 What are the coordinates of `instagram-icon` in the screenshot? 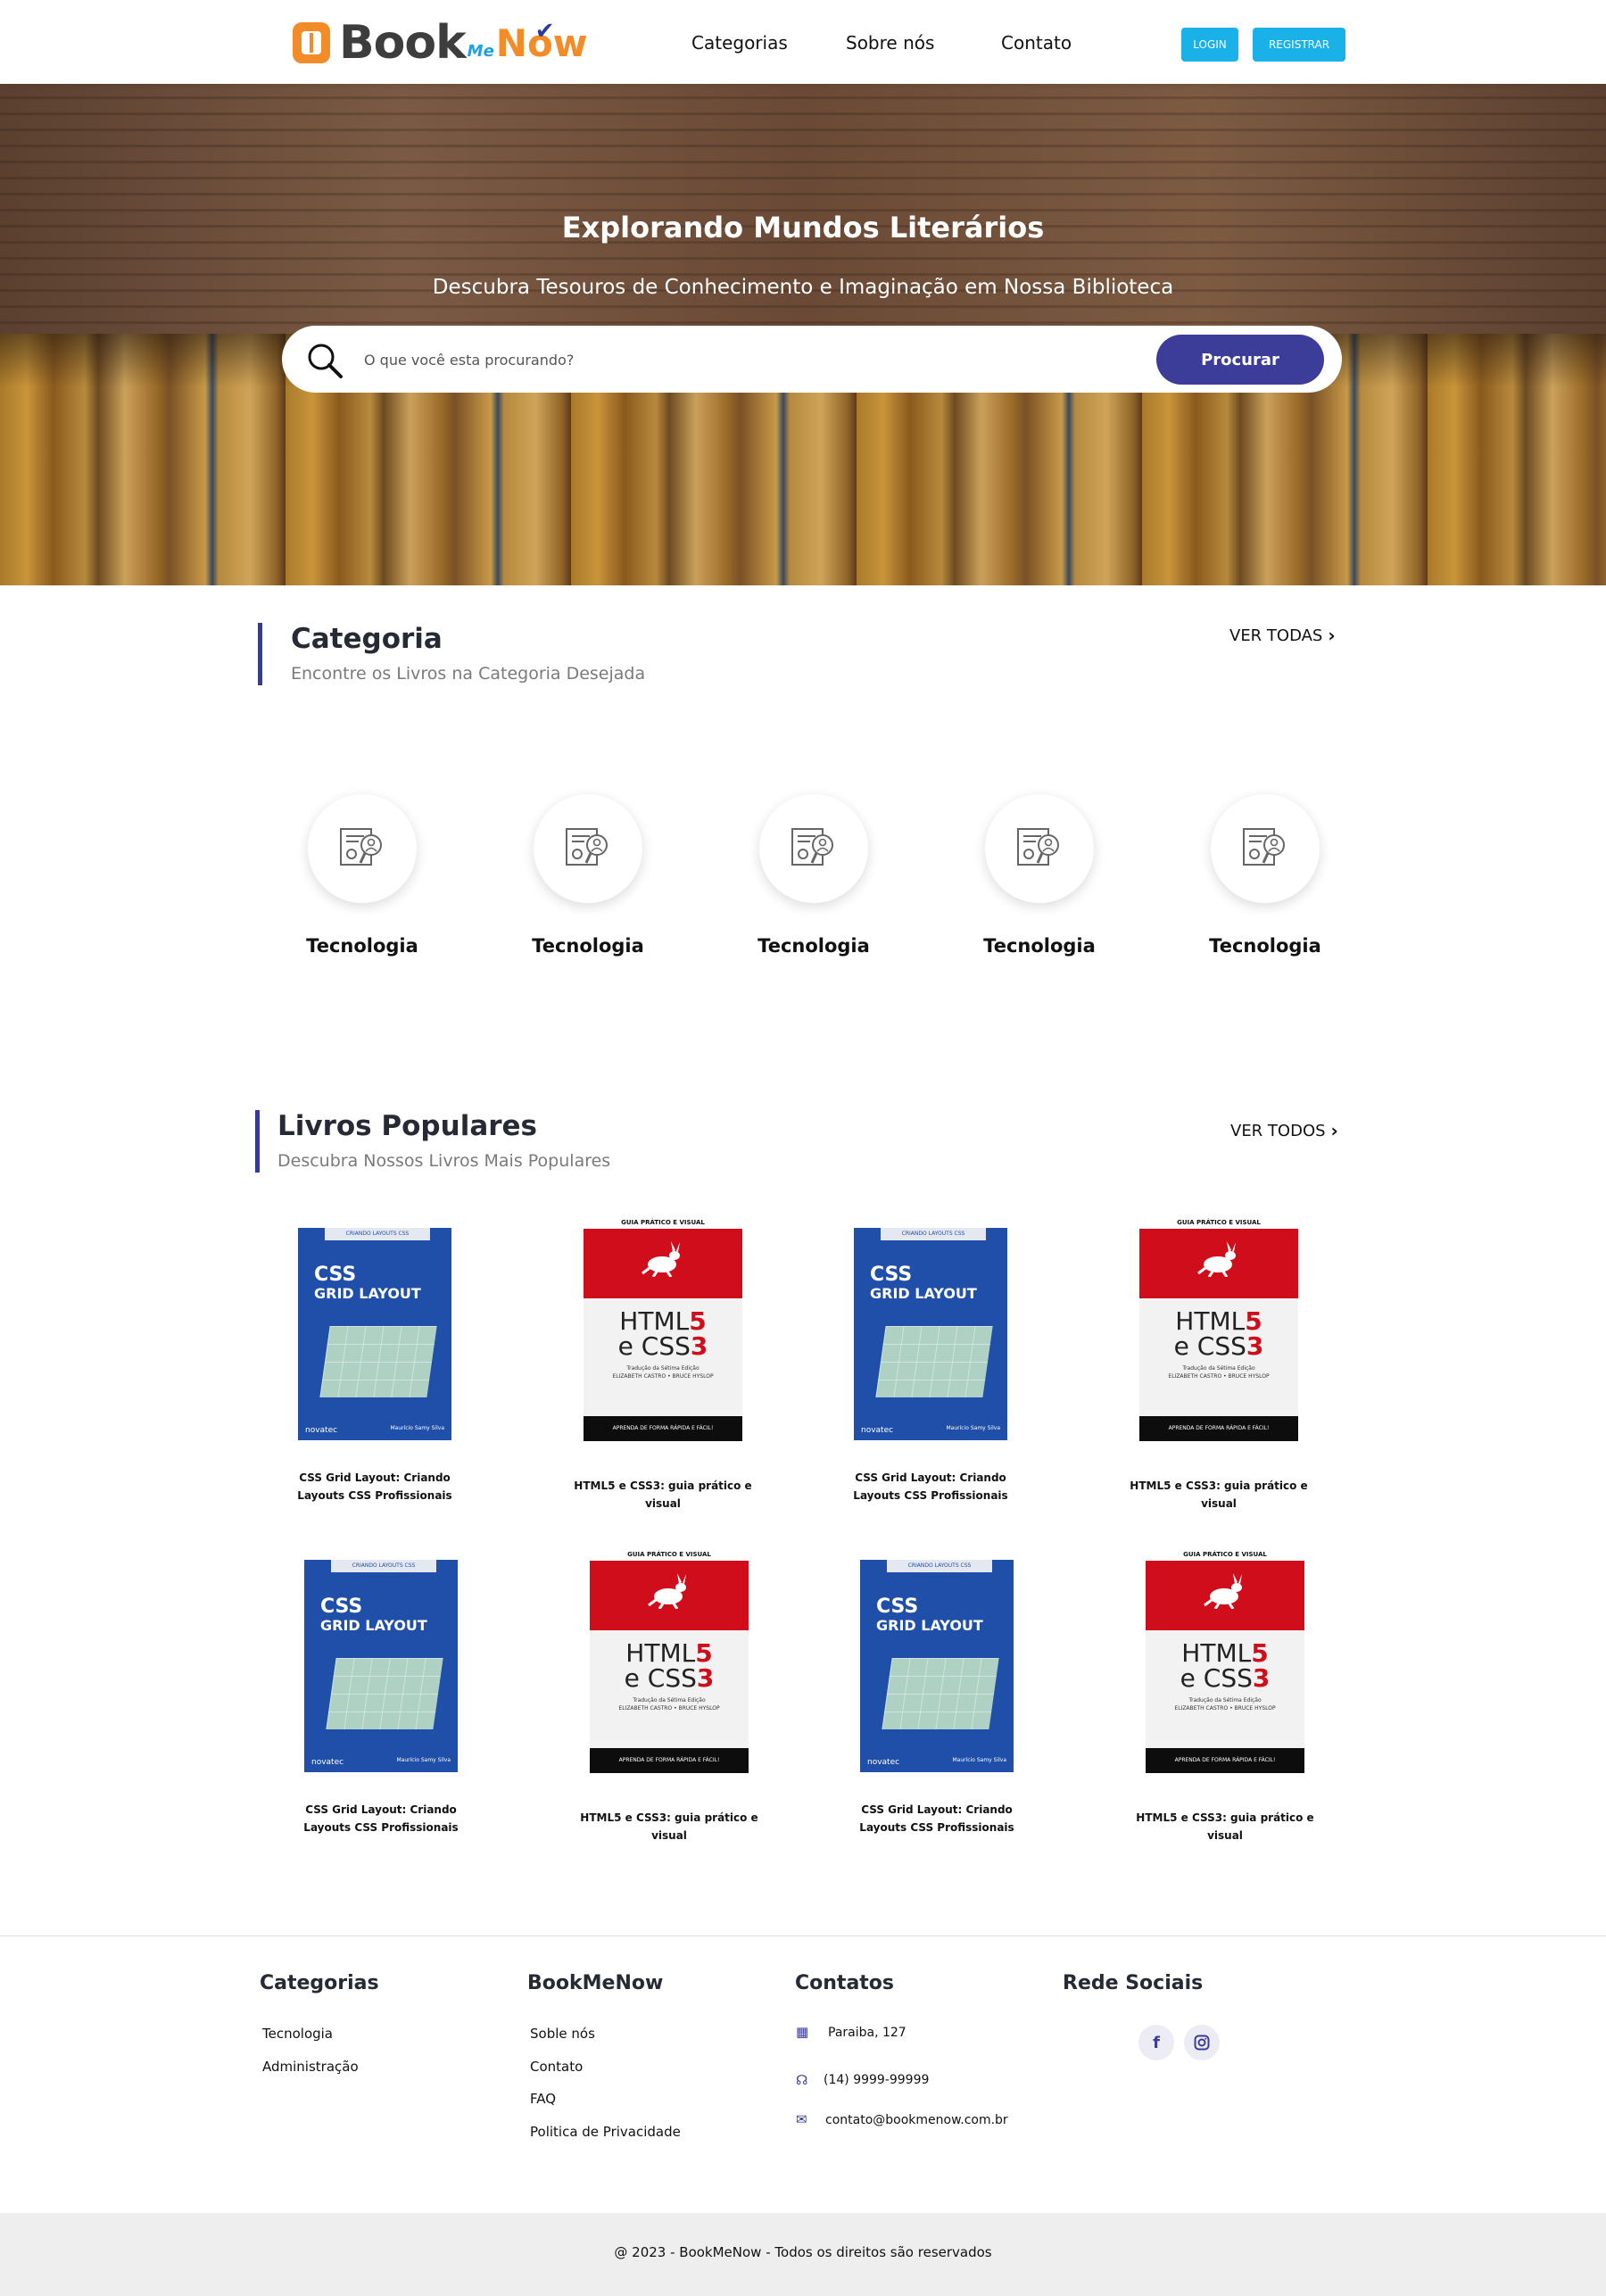 It's located at (1202, 2042).